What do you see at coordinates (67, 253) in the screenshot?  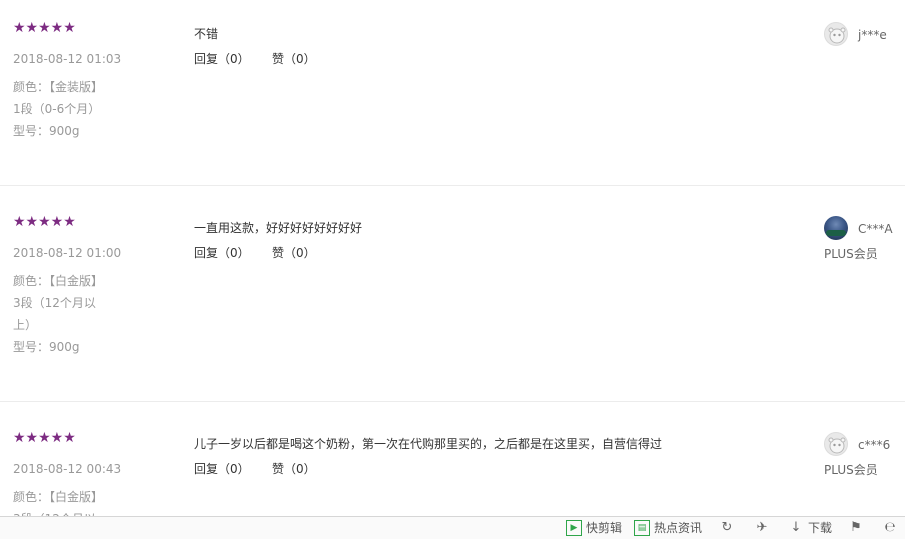 I see `review-date: 2018-08-12 01:00` at bounding box center [67, 253].